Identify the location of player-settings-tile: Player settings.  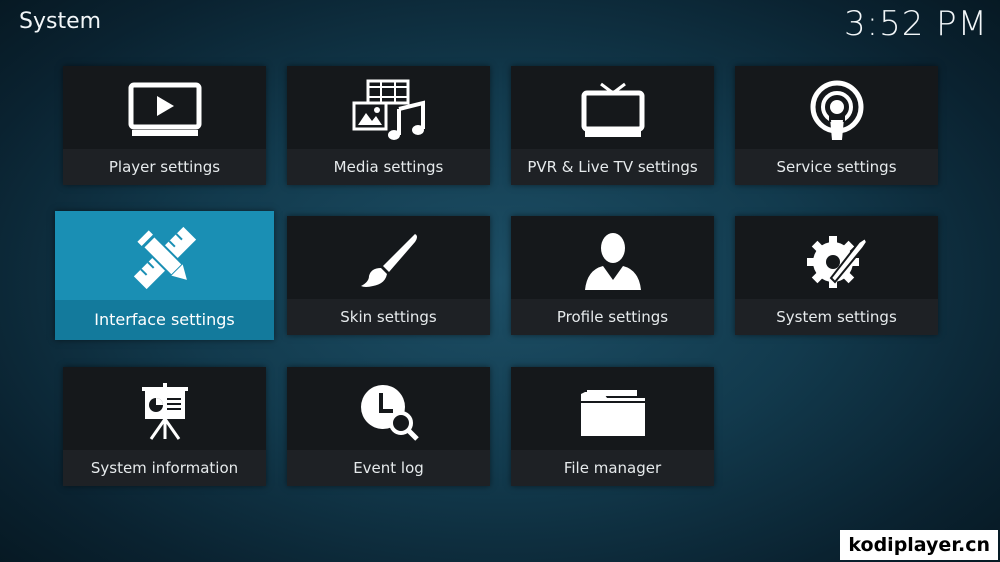
(164, 125).